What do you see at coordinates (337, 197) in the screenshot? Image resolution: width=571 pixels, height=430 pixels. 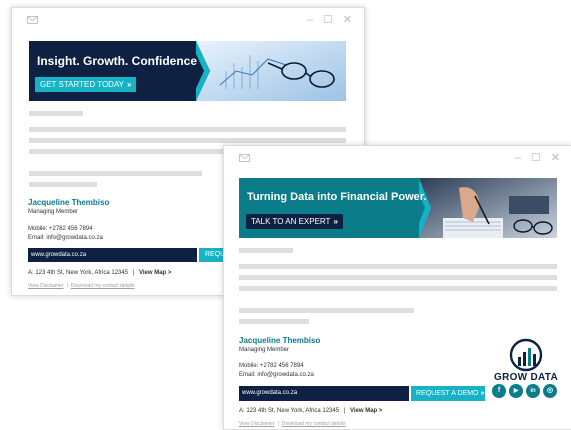 I see `banner-headline: Turning Data into Financial Power.` at bounding box center [337, 197].